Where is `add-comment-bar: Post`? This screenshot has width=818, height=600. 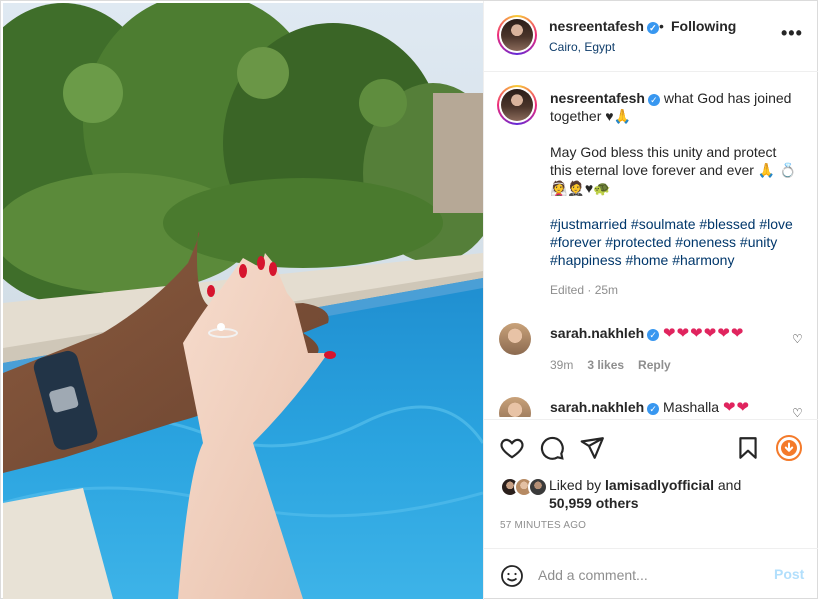 add-comment-bar: Post is located at coordinates (651, 574).